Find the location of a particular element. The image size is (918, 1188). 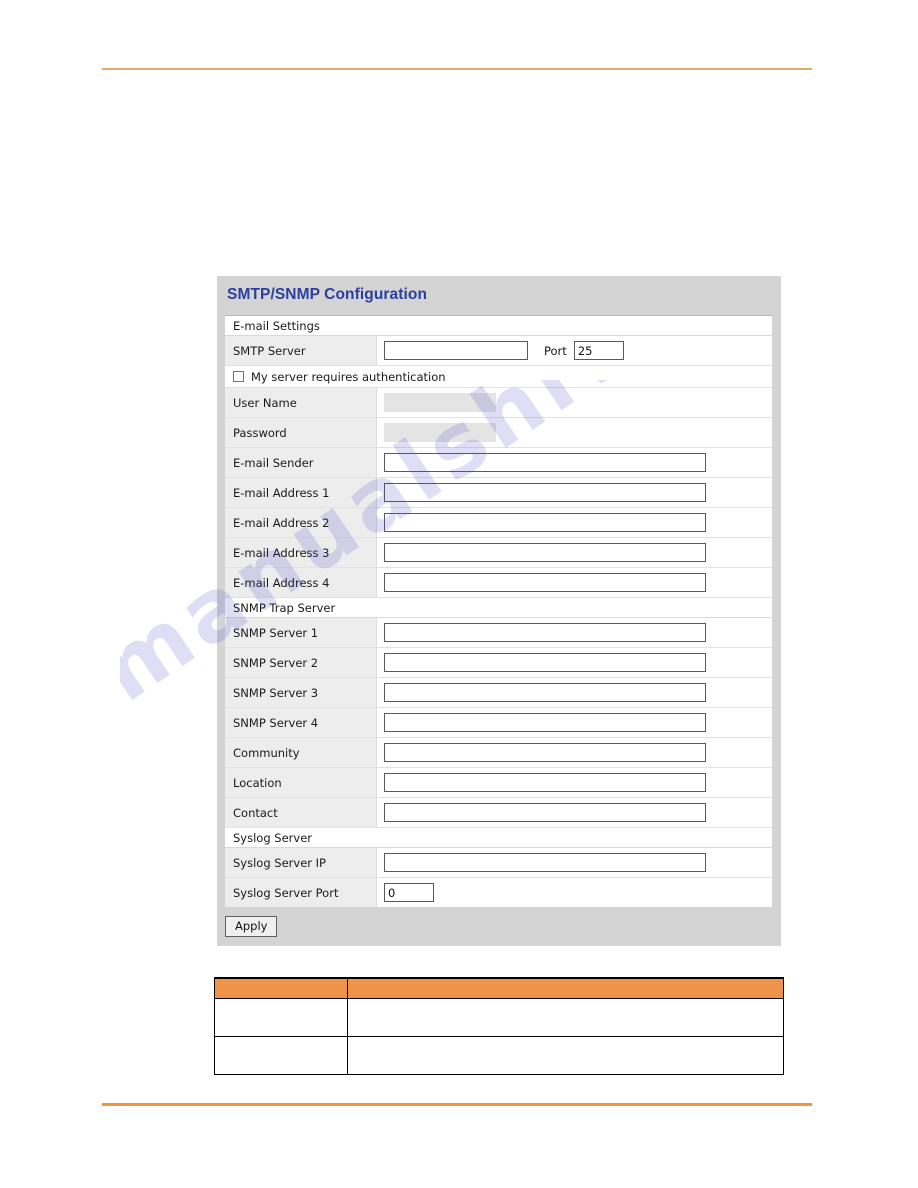

reference-table is located at coordinates (499, 1026).